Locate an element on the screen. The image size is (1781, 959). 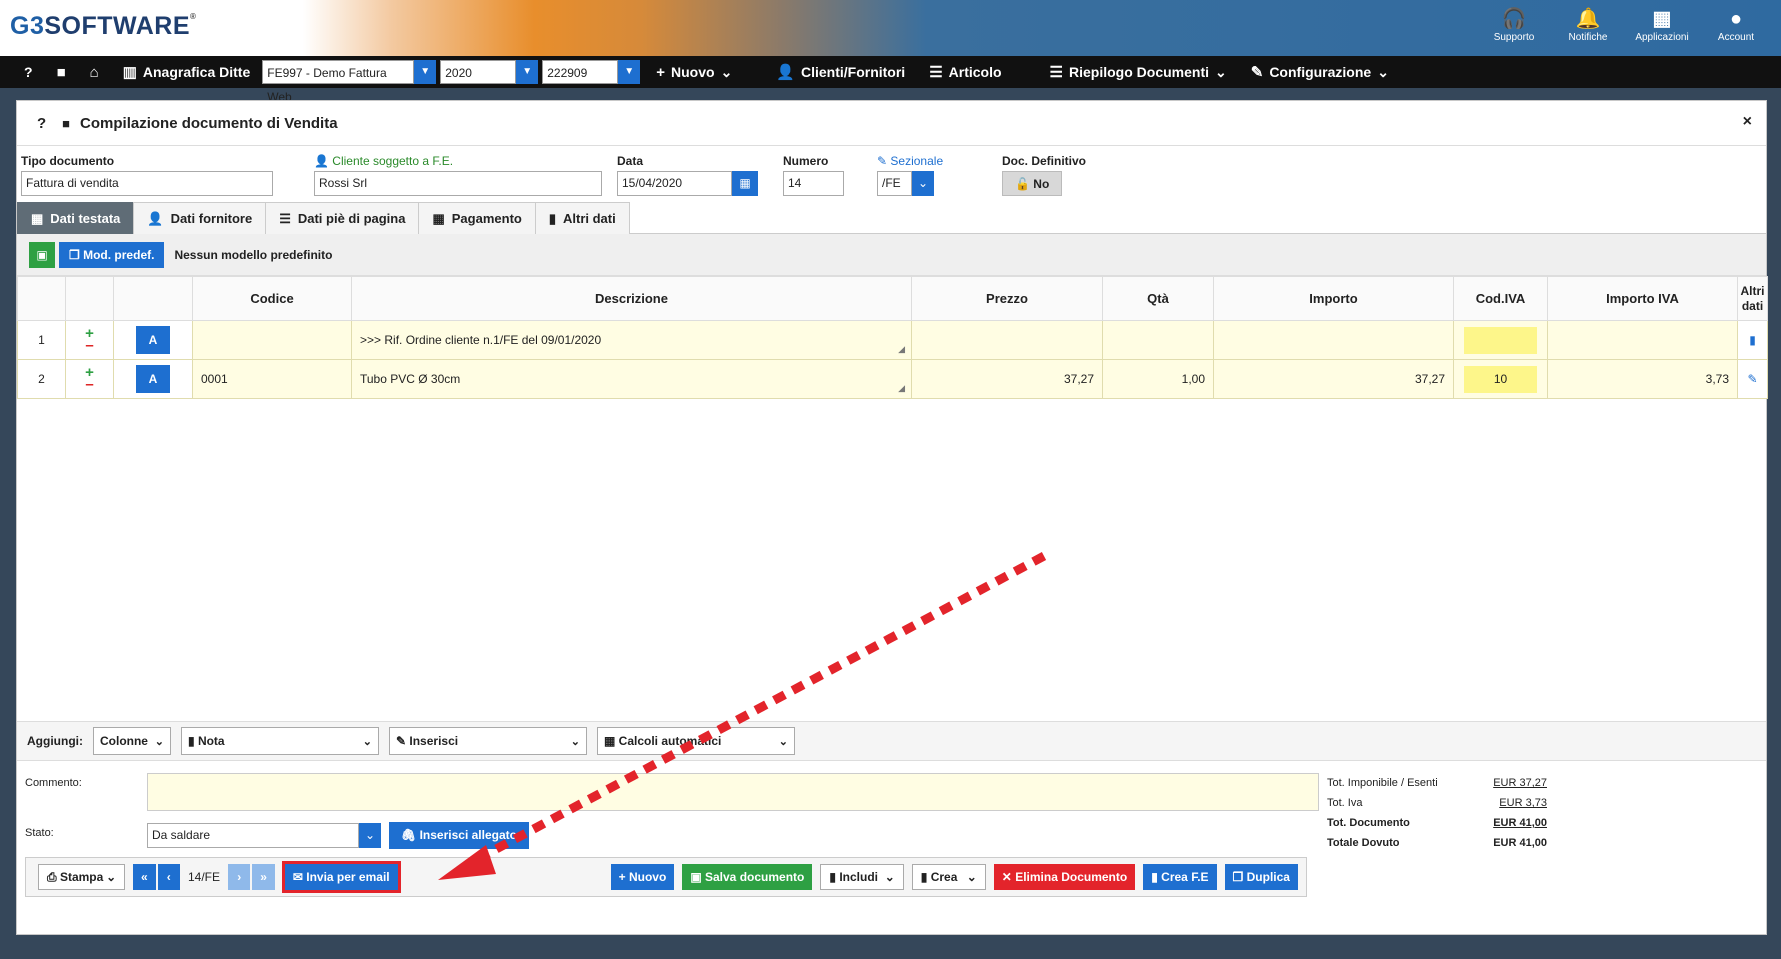
cod-iva-cell is located at coordinates (1500, 340).